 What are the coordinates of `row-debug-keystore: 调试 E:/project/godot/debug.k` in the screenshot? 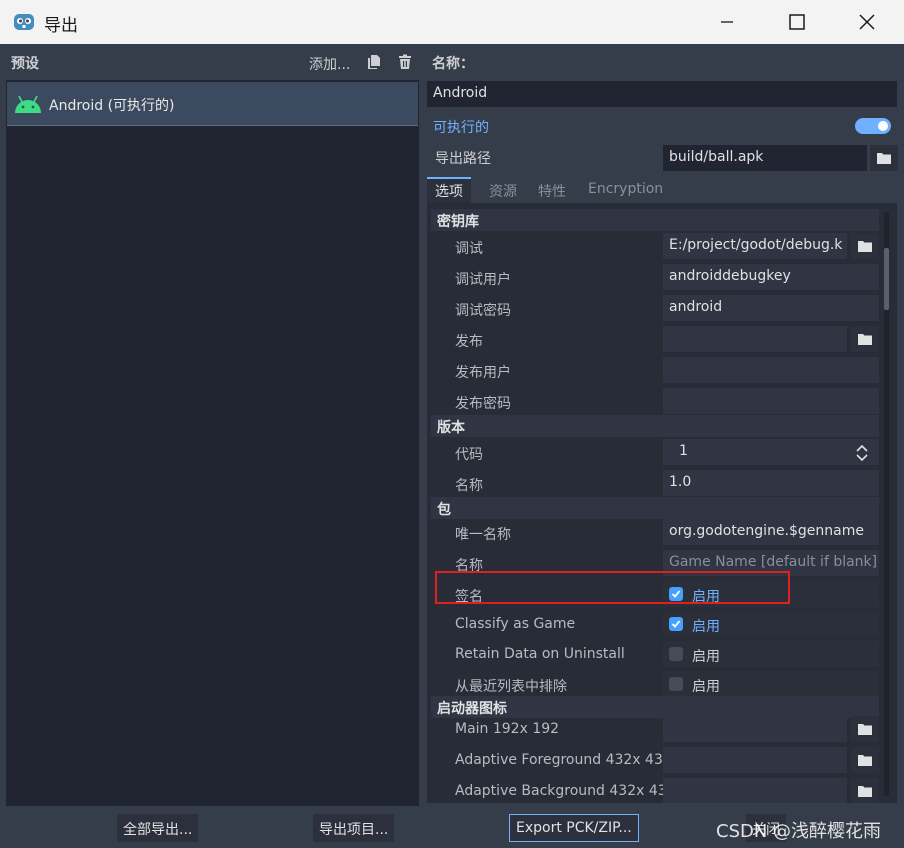 It's located at (655, 246).